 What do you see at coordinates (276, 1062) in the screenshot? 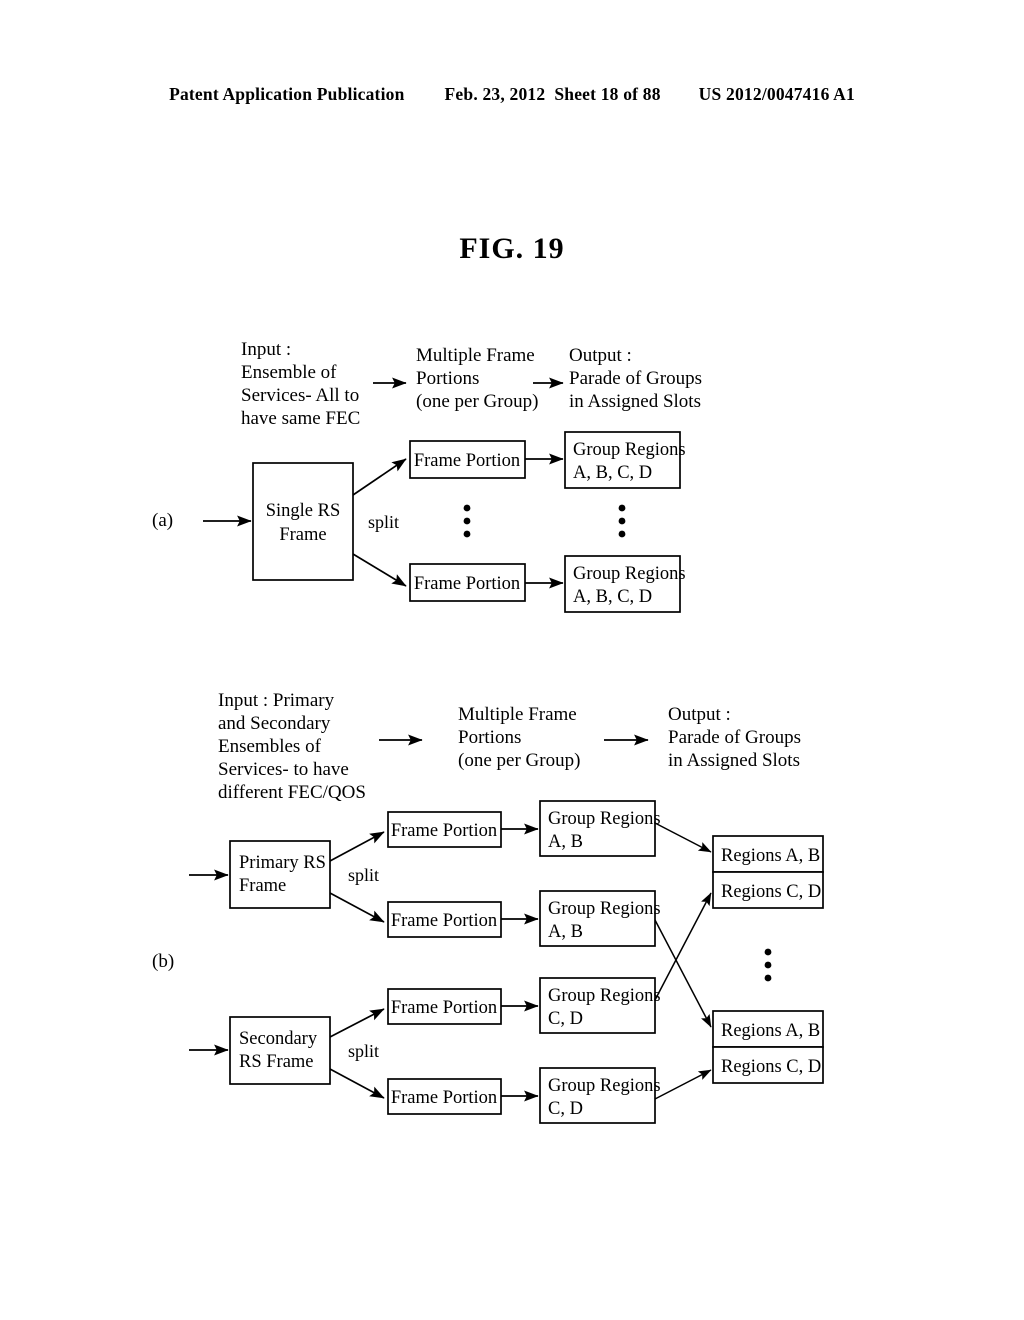
I see `box-line: RS Frame` at bounding box center [276, 1062].